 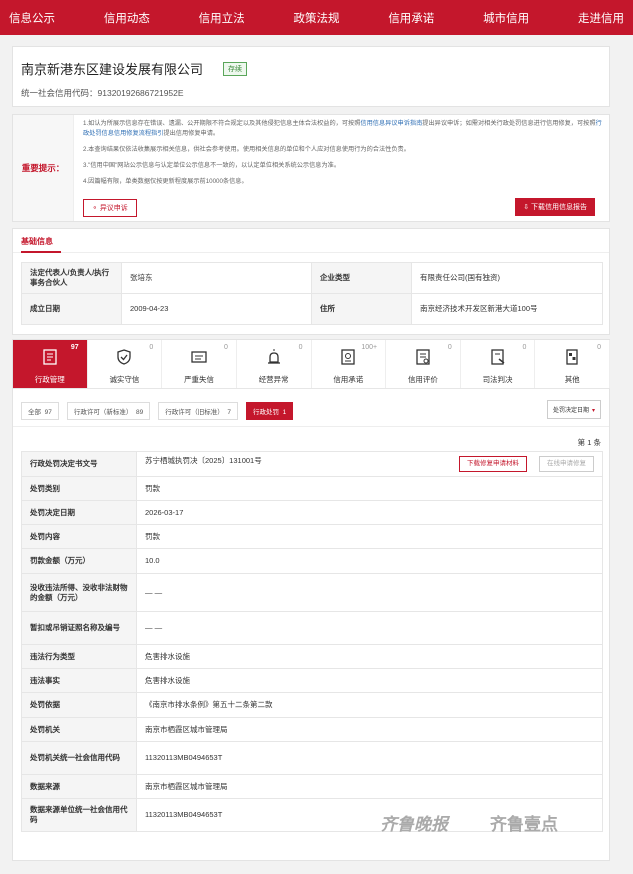 I want to click on top-nav: 信息公示 信用动态 信用立法 政策法规 信用承诺 城市信用 走进信用, so click(x=316, y=17).